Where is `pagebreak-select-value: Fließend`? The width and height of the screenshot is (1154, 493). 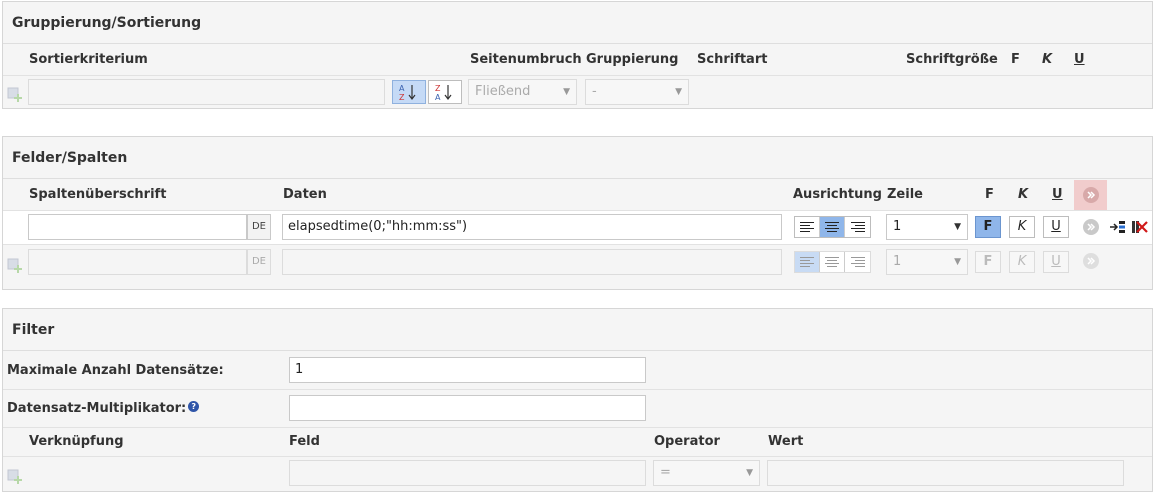 pagebreak-select-value: Fließend is located at coordinates (503, 91).